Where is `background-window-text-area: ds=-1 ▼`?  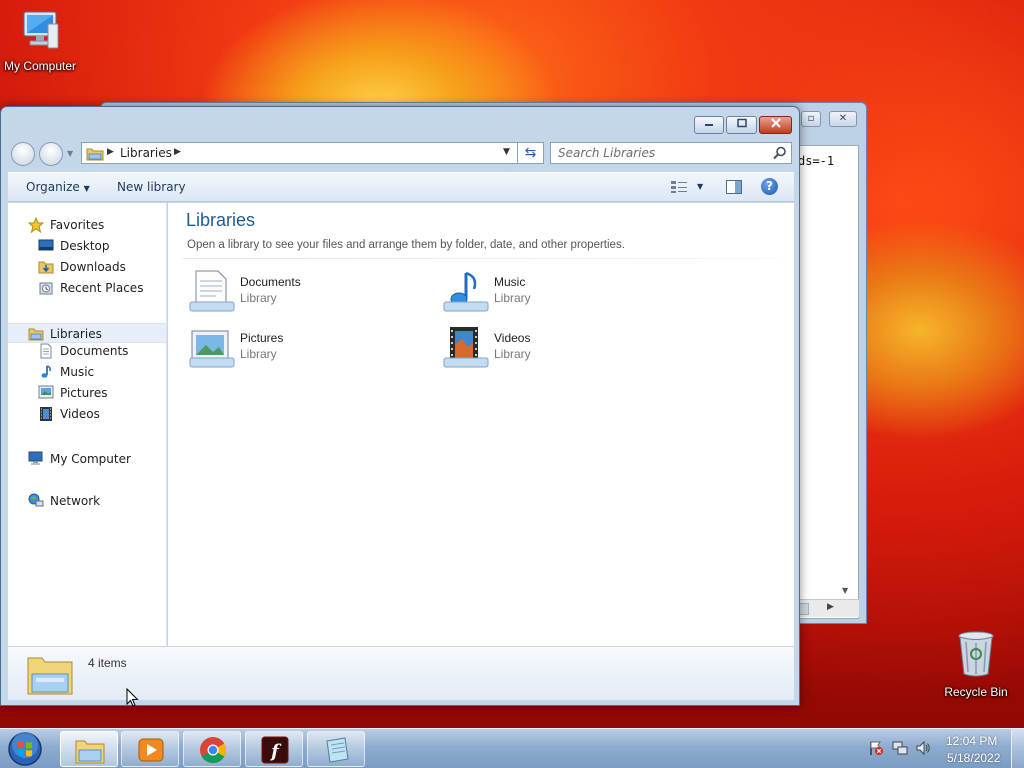
background-window-text-area: ds=-1 ▼ is located at coordinates (827, 382).